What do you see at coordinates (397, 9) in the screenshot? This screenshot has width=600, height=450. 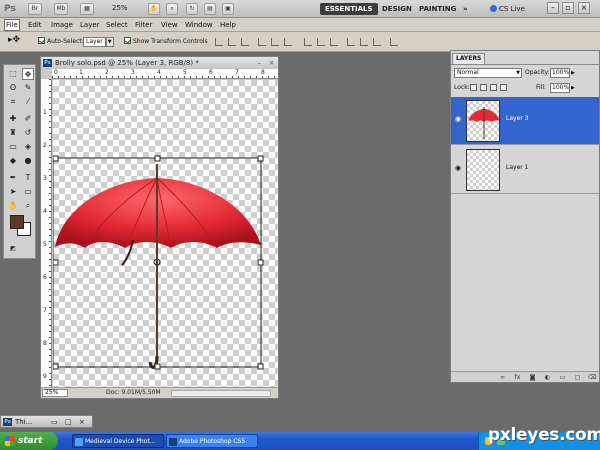 I see `workspace-design: DESIGN` at bounding box center [397, 9].